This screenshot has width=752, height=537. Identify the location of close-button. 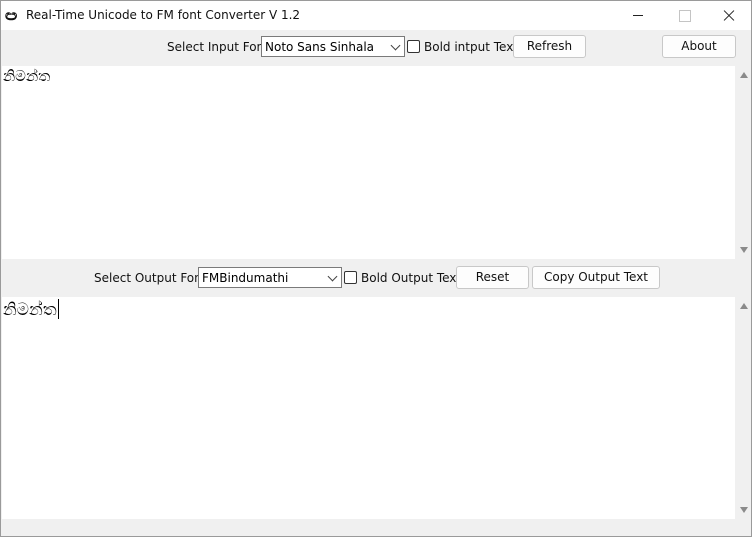
(728, 15).